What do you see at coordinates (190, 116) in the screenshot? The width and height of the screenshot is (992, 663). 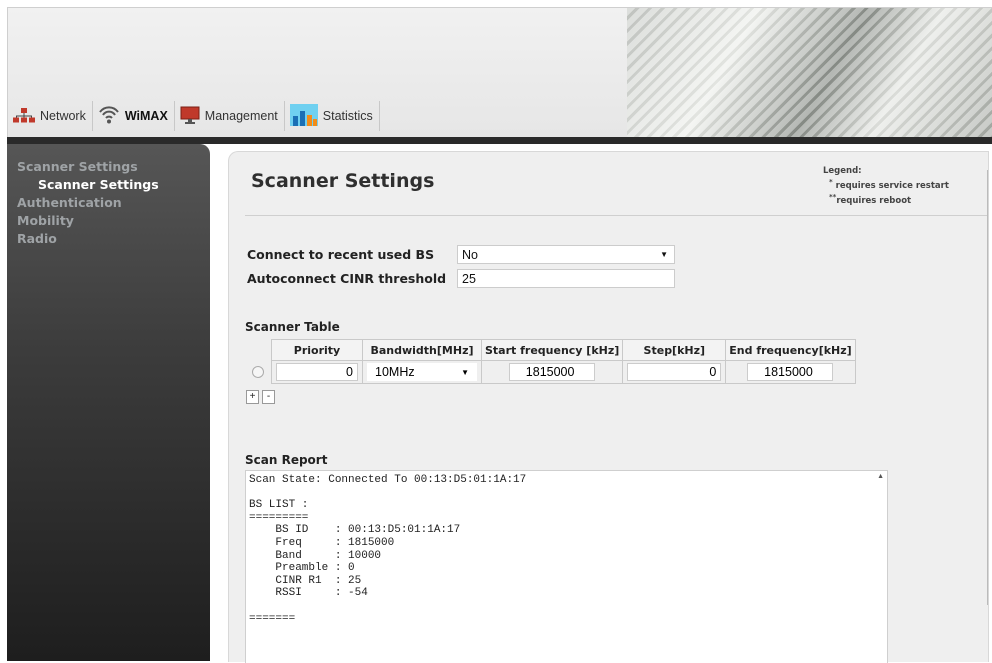 I see `monitor-icon` at bounding box center [190, 116].